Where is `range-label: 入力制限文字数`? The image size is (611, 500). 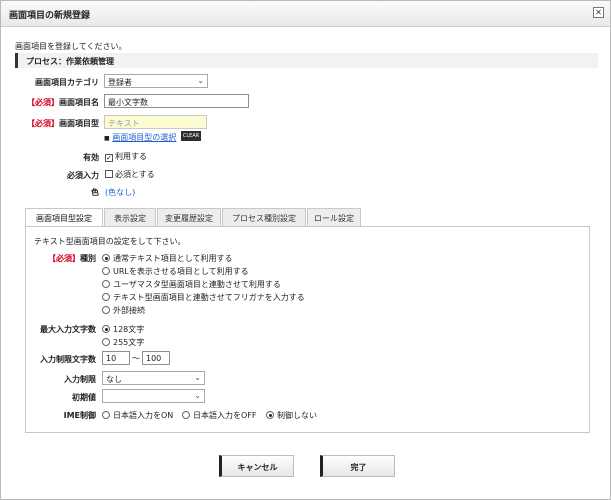
range-label: 入力制限文字数 is located at coordinates (68, 359).